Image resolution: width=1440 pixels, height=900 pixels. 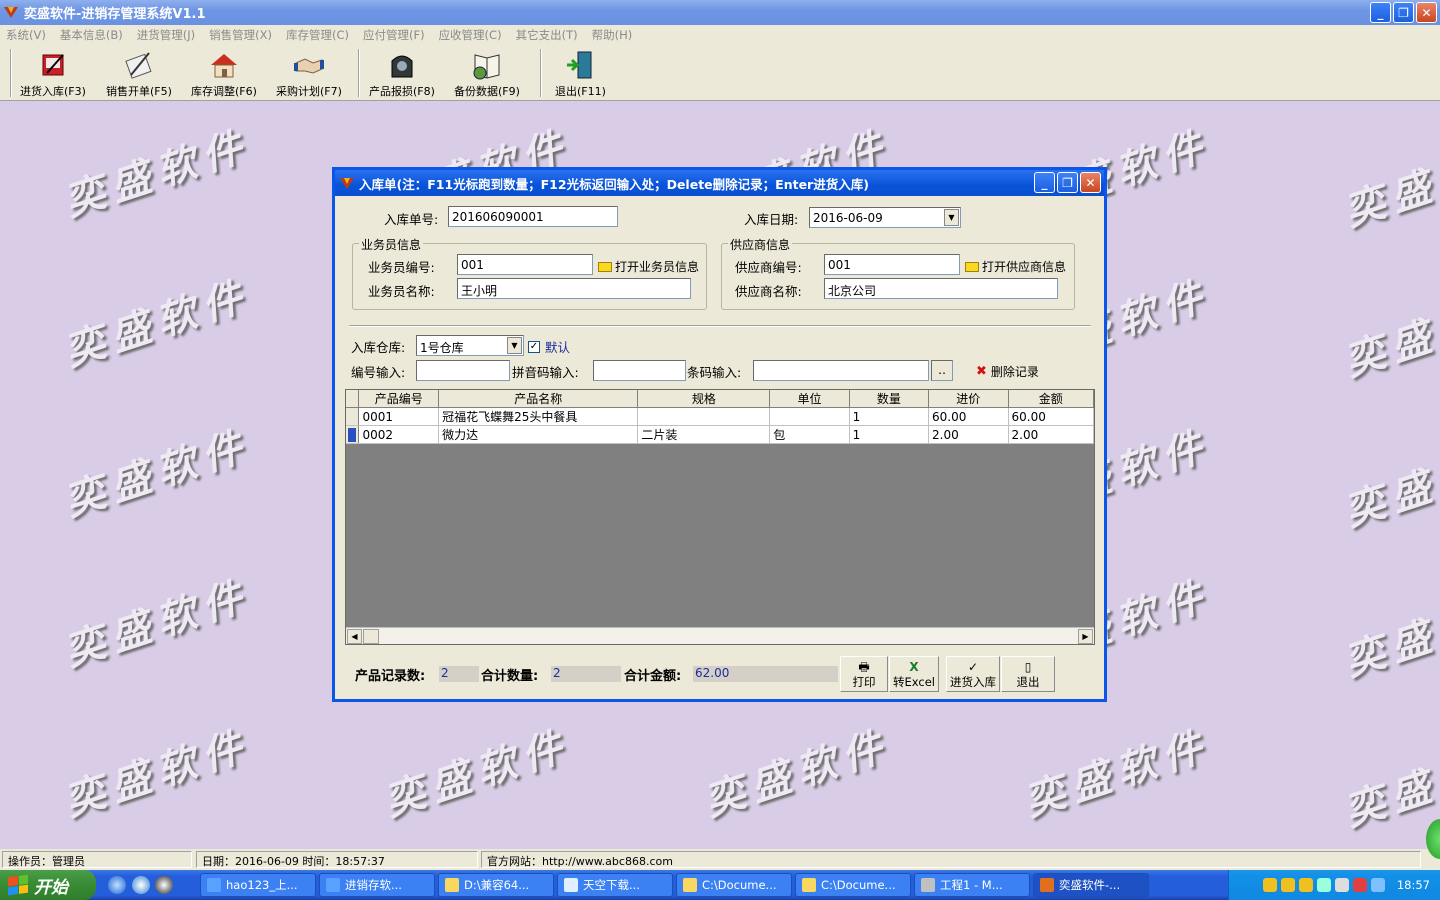 I want to click on exit-toolbar-button: 退出(F11), so click(x=580, y=74).